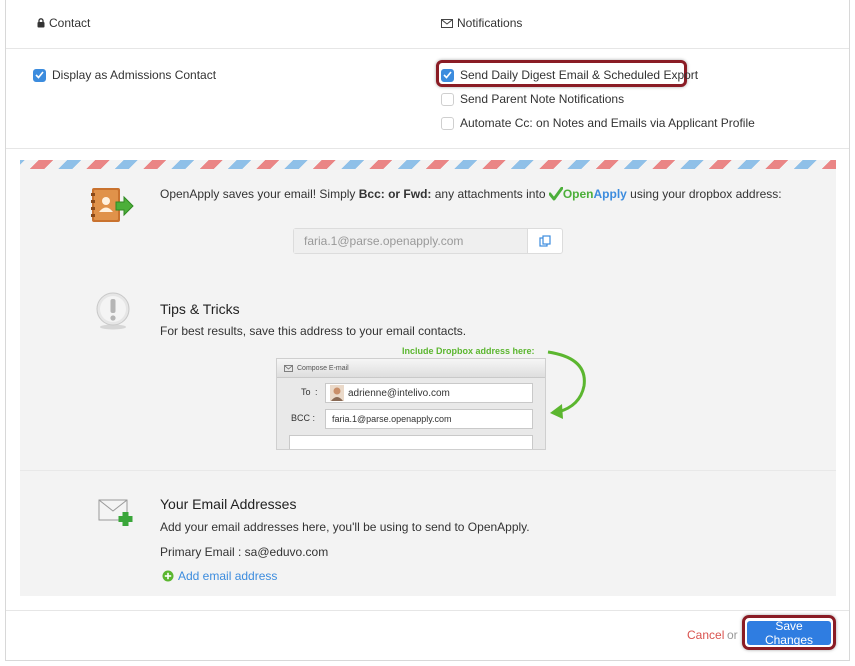 This screenshot has height=666, width=855. Describe the element at coordinates (337, 393) in the screenshot. I see `avatar` at that location.